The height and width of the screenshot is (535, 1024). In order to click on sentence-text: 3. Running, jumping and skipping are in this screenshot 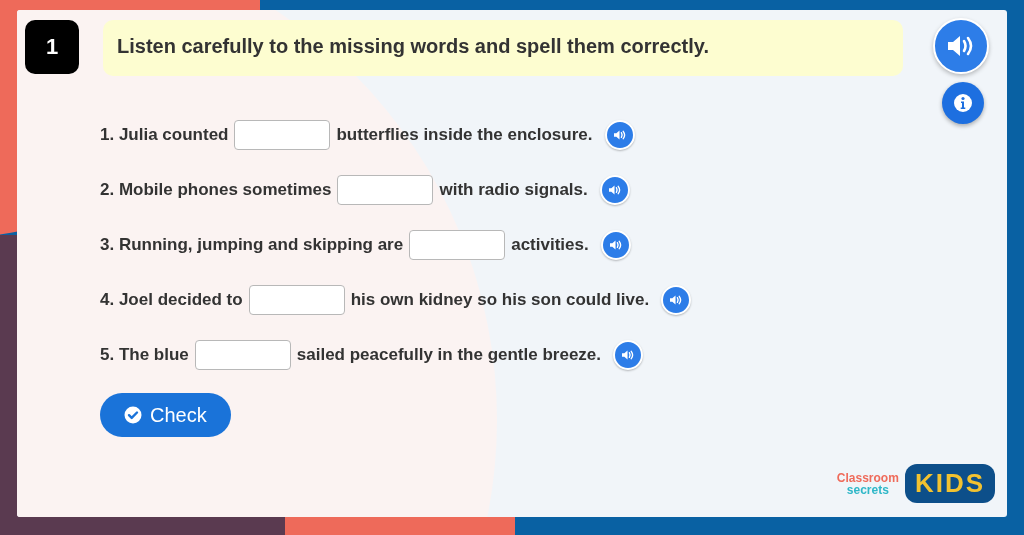, I will do `click(252, 244)`.